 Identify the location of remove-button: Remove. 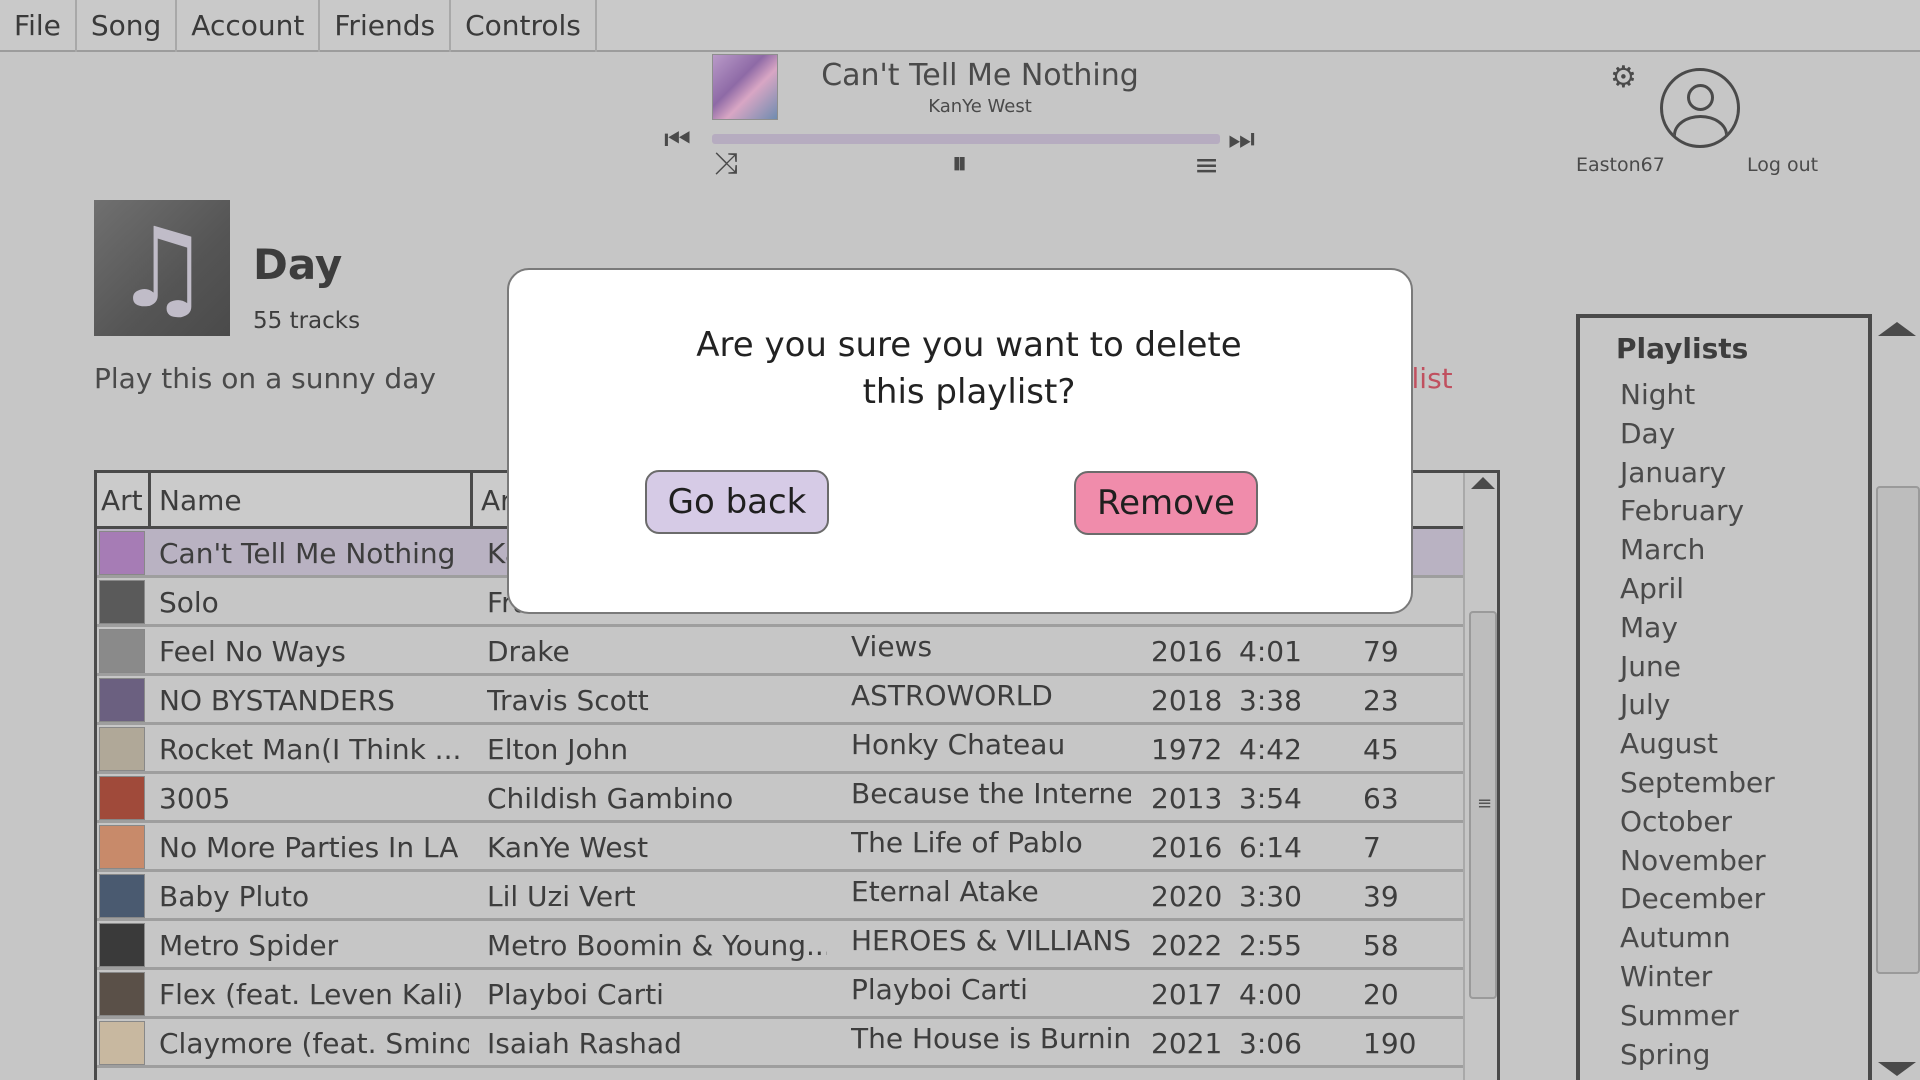
(1166, 503).